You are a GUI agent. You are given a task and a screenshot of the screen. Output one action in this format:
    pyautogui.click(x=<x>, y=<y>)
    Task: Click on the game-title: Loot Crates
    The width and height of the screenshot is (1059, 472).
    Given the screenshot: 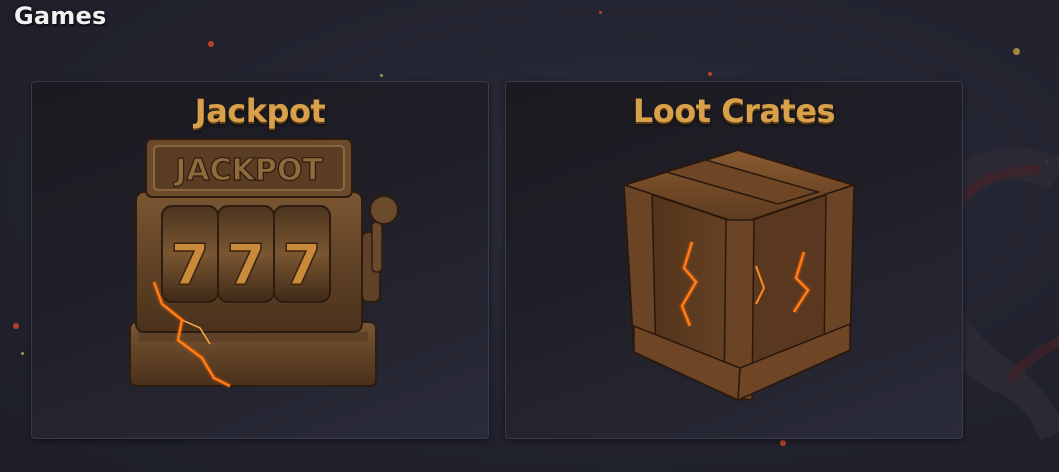 What is the action you would take?
    pyautogui.click(x=734, y=111)
    